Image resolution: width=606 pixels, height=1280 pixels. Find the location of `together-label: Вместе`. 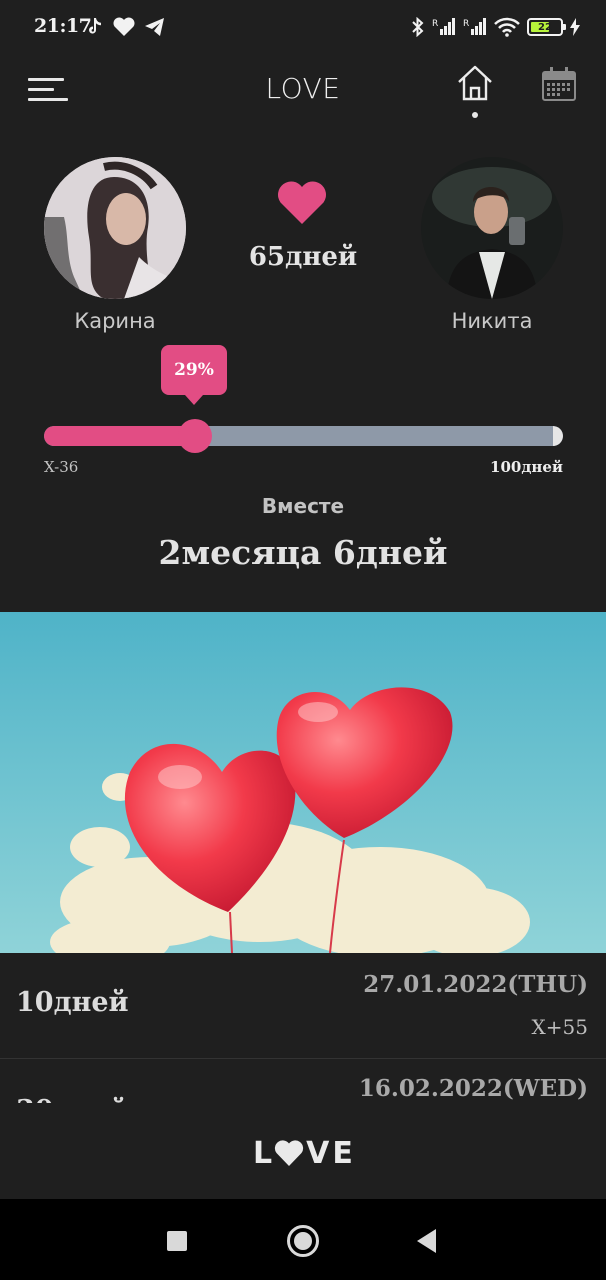

together-label: Вместе is located at coordinates (303, 506).